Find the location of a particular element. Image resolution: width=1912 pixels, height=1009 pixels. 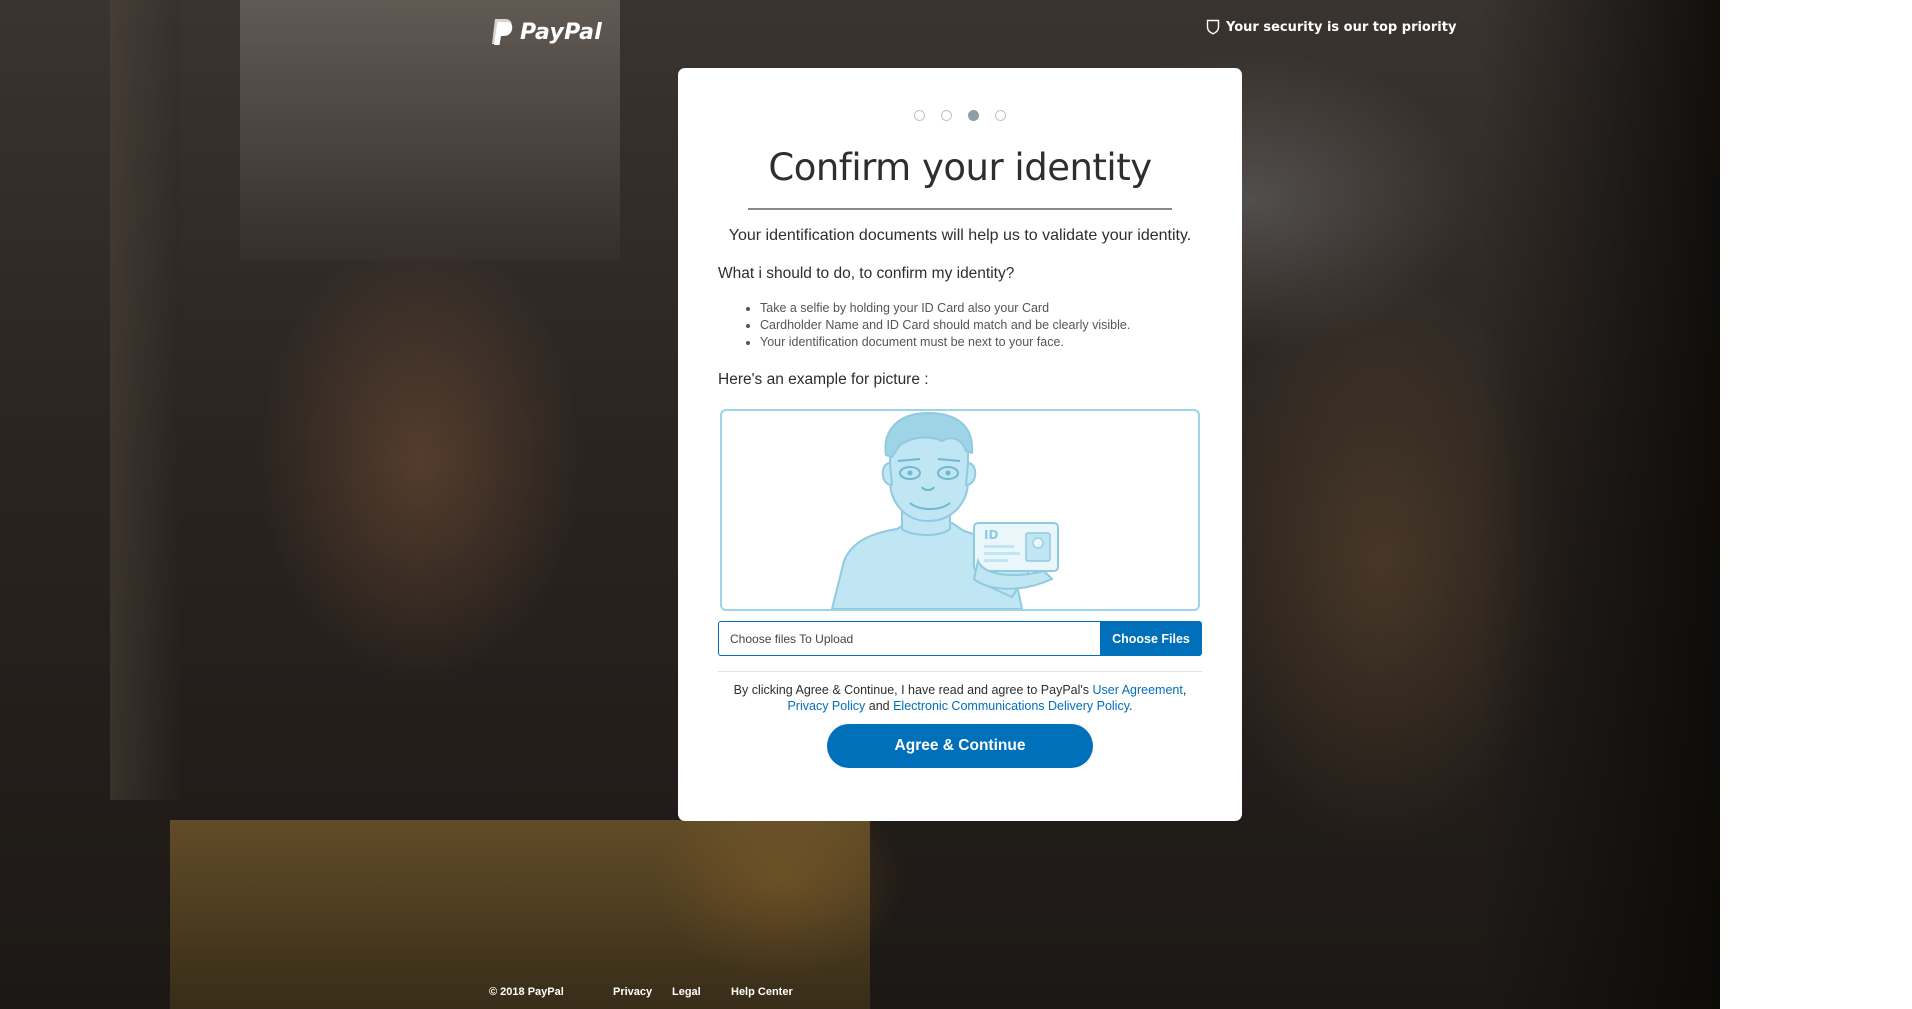

footer-help-center-link: Help Center is located at coordinates (762, 992).